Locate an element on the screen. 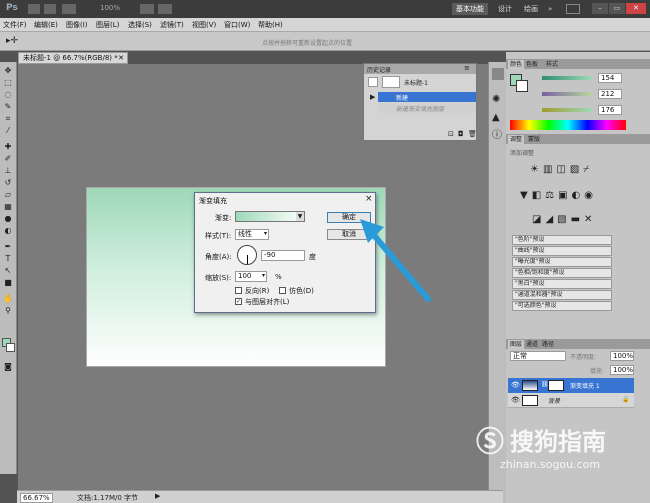  preset-channel-mixer: "通道混和器"预设 is located at coordinates (562, 295).